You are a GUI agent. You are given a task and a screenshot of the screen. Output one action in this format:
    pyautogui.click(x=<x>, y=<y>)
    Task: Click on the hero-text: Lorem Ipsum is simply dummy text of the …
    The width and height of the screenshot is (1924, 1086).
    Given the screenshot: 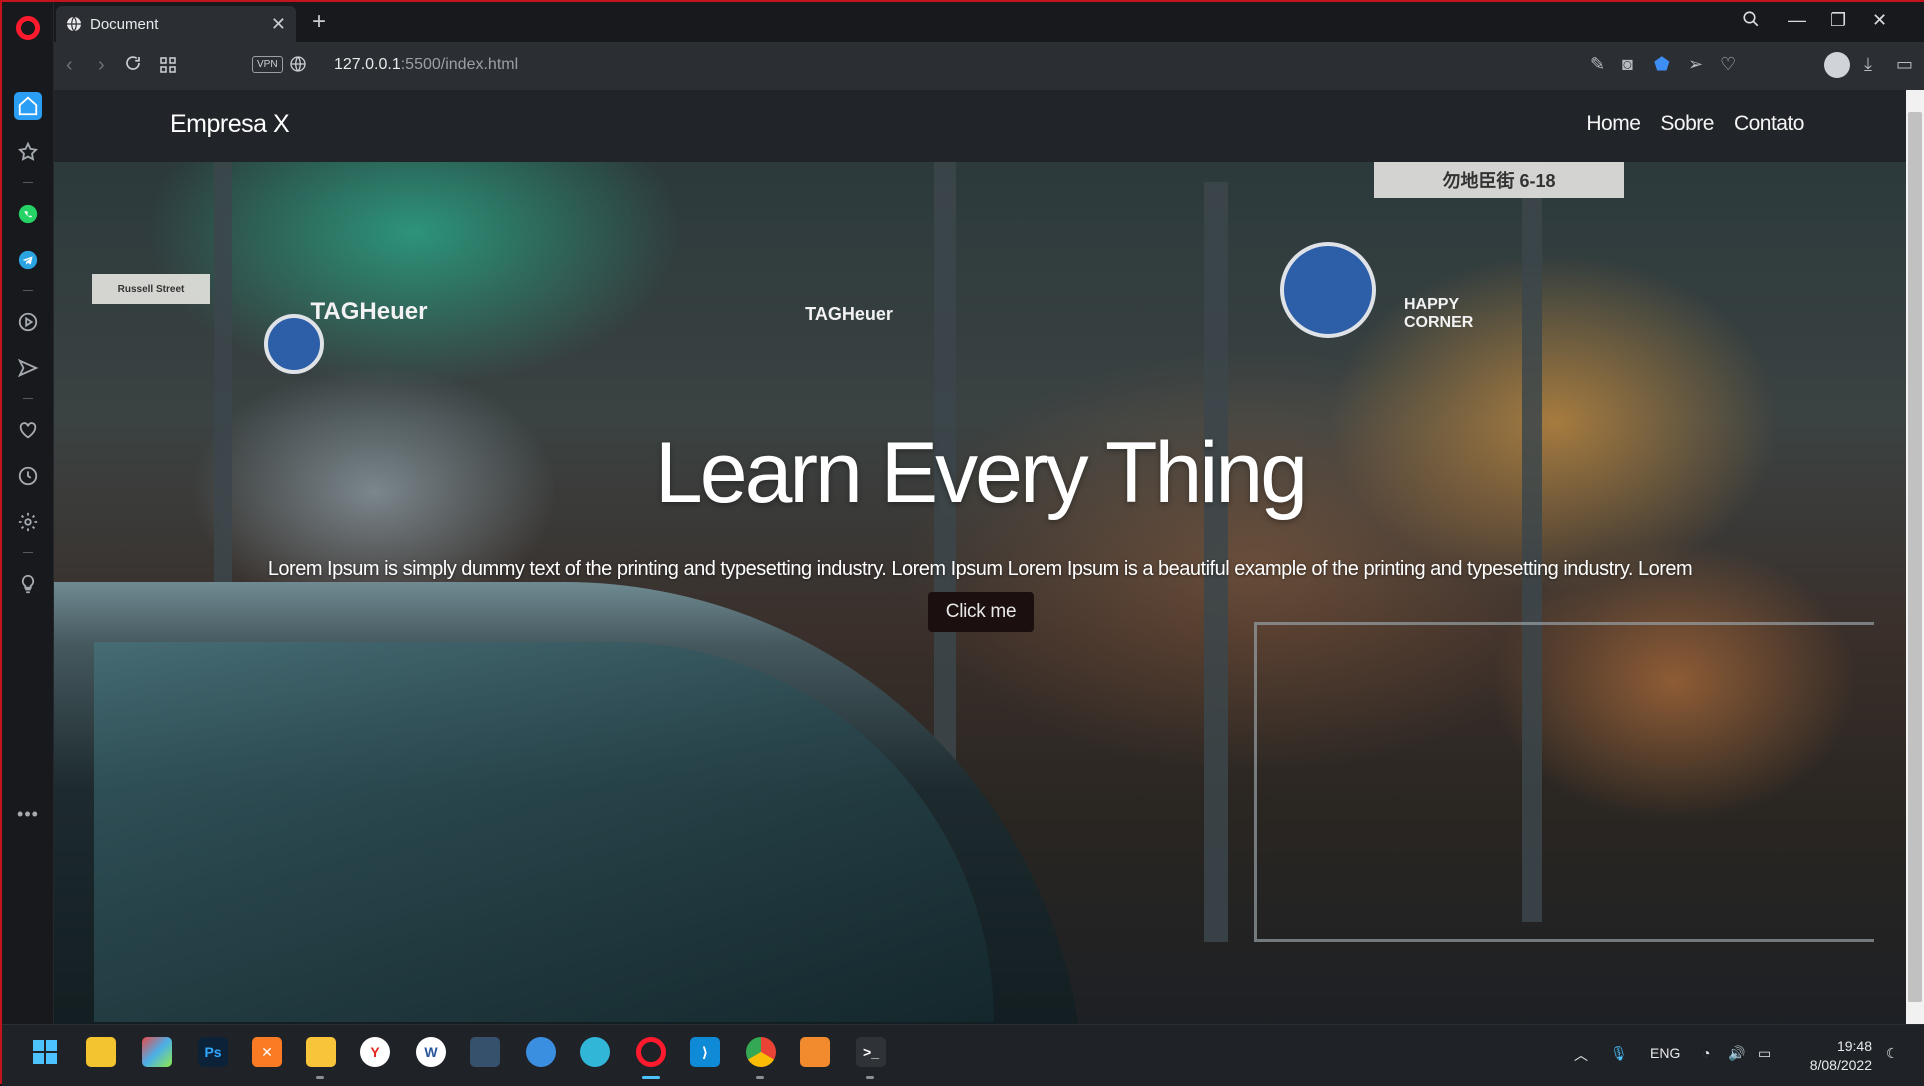 What is the action you would take?
    pyautogui.click(x=980, y=569)
    